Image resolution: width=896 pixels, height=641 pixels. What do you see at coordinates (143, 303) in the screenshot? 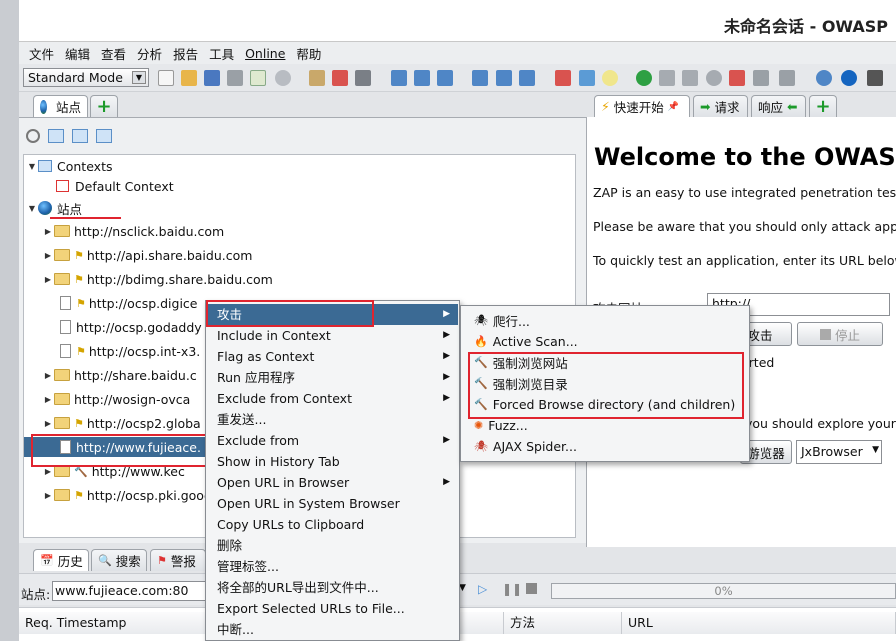
I see `tree-node-label: http://ocsp.digice` at bounding box center [143, 303].